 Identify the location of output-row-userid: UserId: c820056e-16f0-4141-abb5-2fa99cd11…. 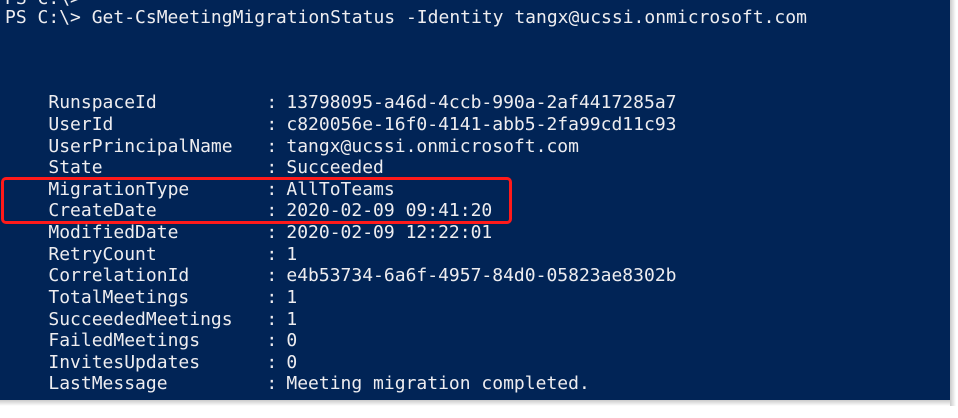
(340, 113).